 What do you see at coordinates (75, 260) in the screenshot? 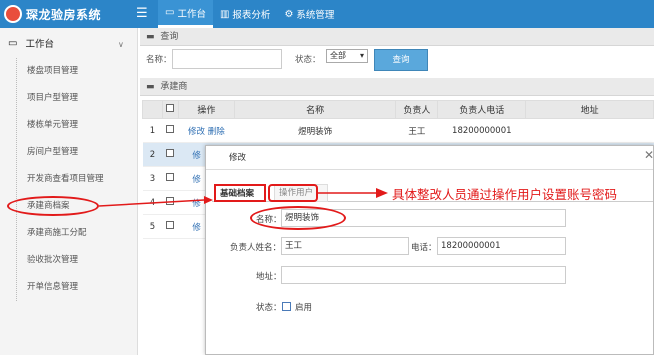
I see `sidebar-item-acceptance-batches: 验收批次管理` at bounding box center [75, 260].